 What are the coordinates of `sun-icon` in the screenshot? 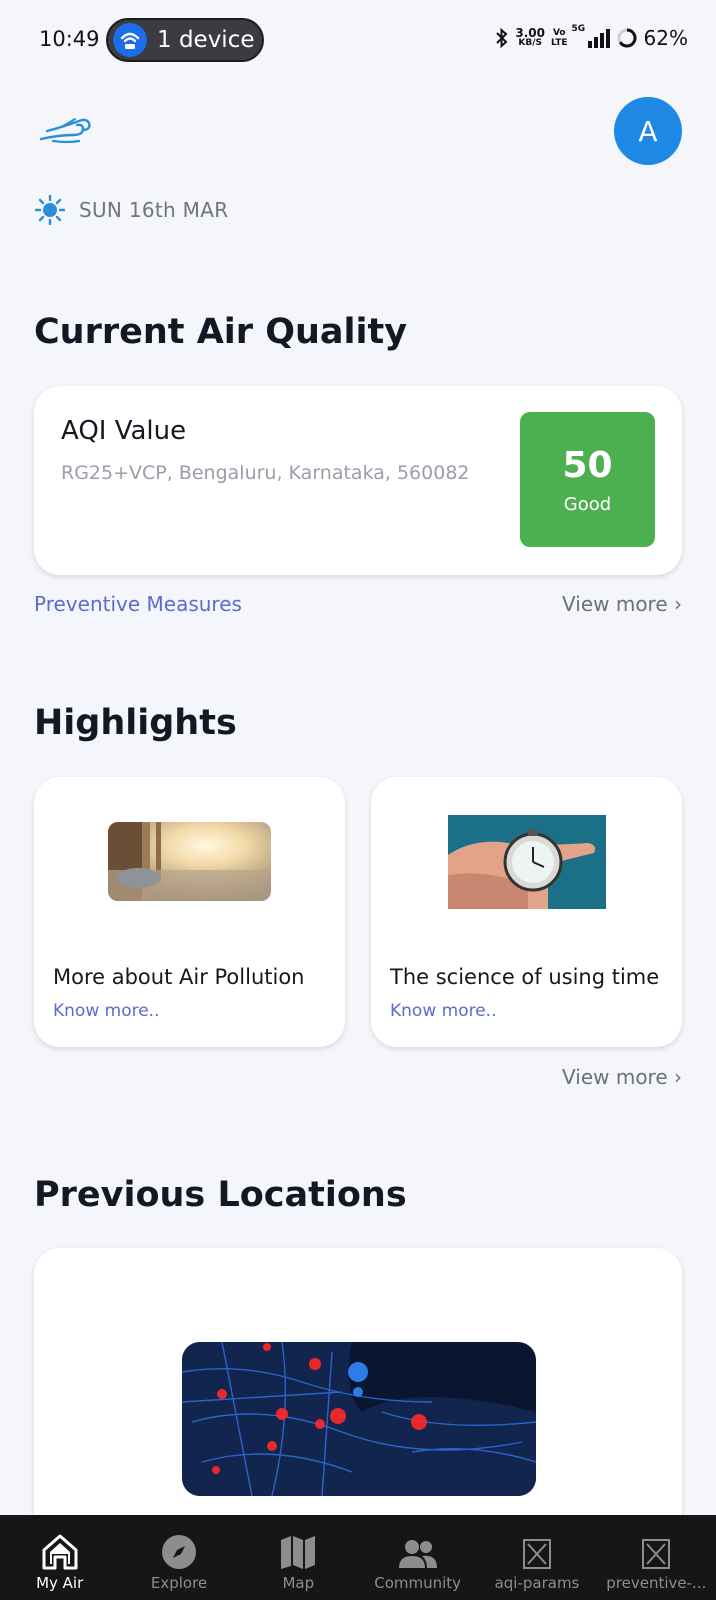 It's located at (50, 210).